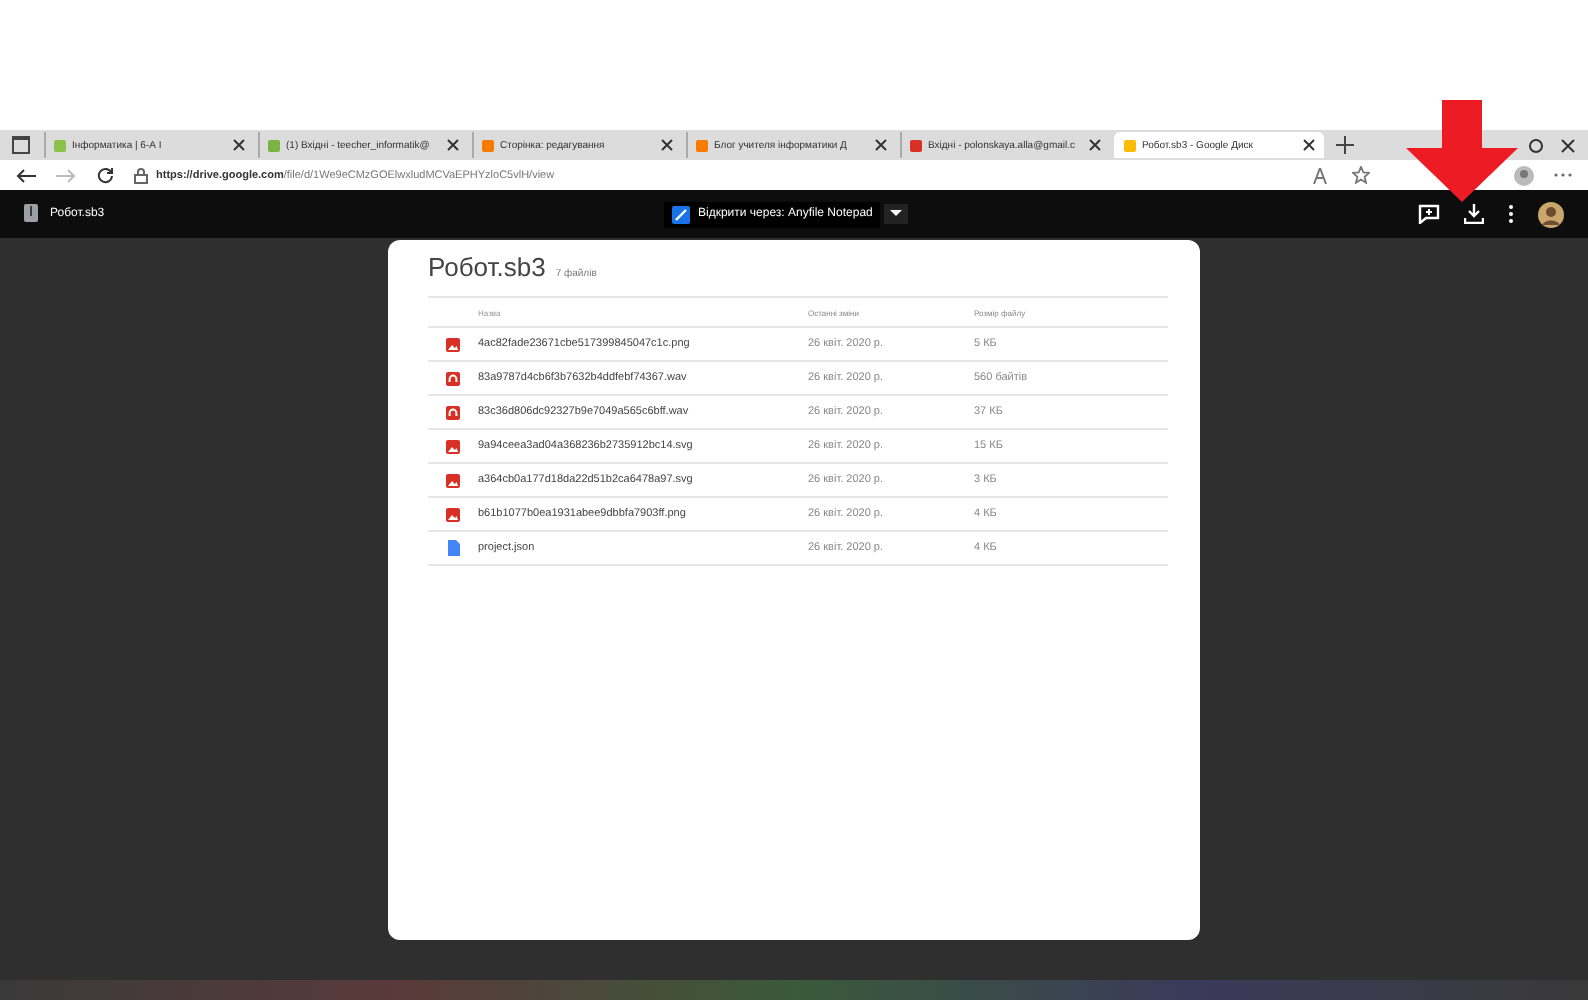  What do you see at coordinates (1429, 214) in the screenshot?
I see `add-comment-icon` at bounding box center [1429, 214].